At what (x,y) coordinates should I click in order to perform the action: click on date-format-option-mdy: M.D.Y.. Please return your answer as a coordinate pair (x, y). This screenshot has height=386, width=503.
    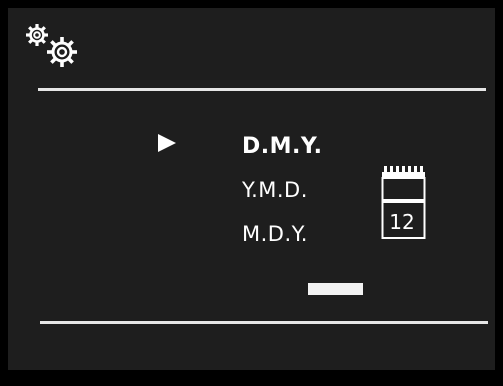
    Looking at the image, I should click on (275, 234).